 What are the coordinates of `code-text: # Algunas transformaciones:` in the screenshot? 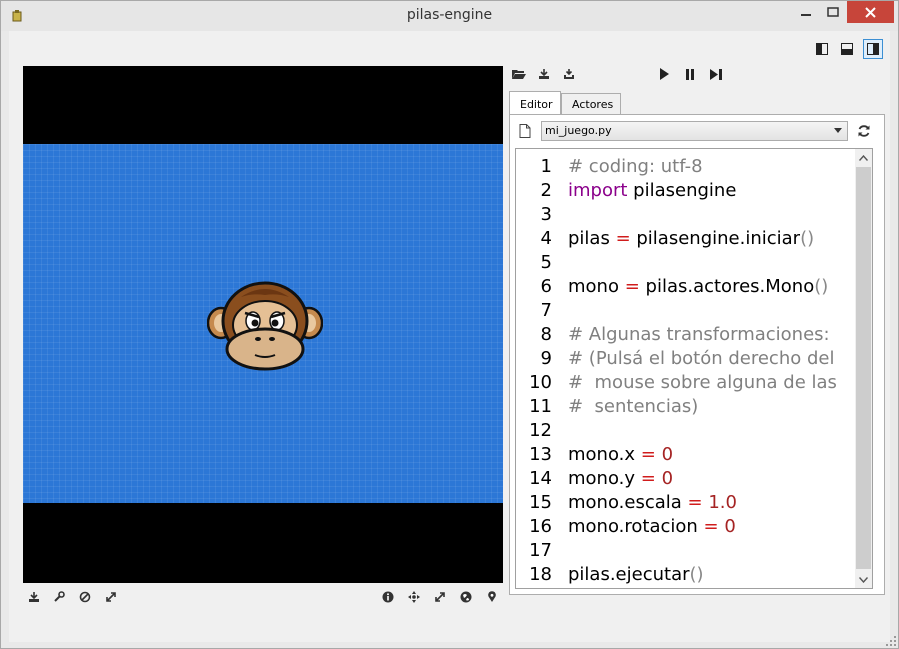 It's located at (699, 335).